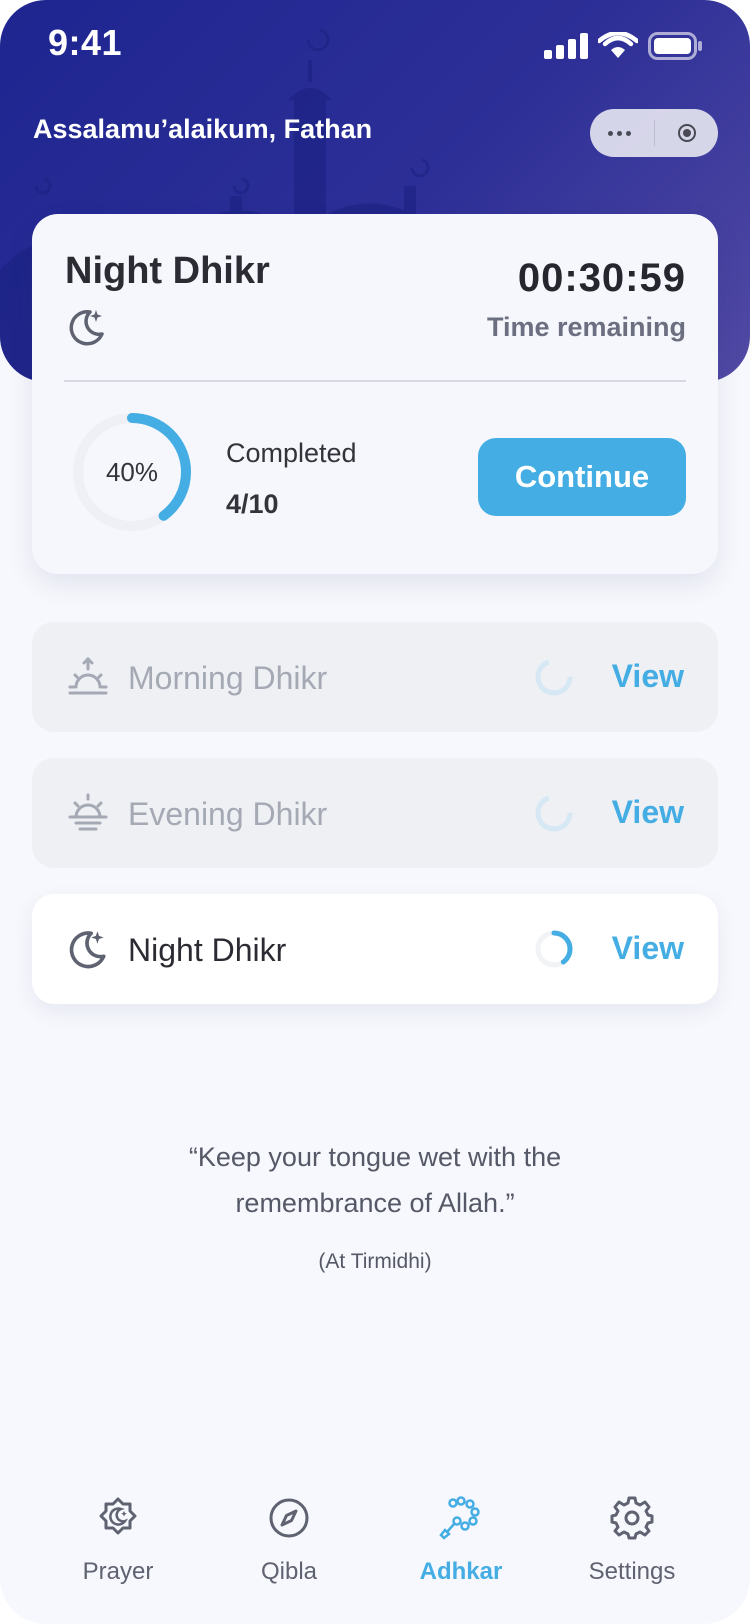 Image resolution: width=750 pixels, height=1624 pixels. Describe the element at coordinates (586, 327) in the screenshot. I see `time-remaining-label: Time remaining` at that location.